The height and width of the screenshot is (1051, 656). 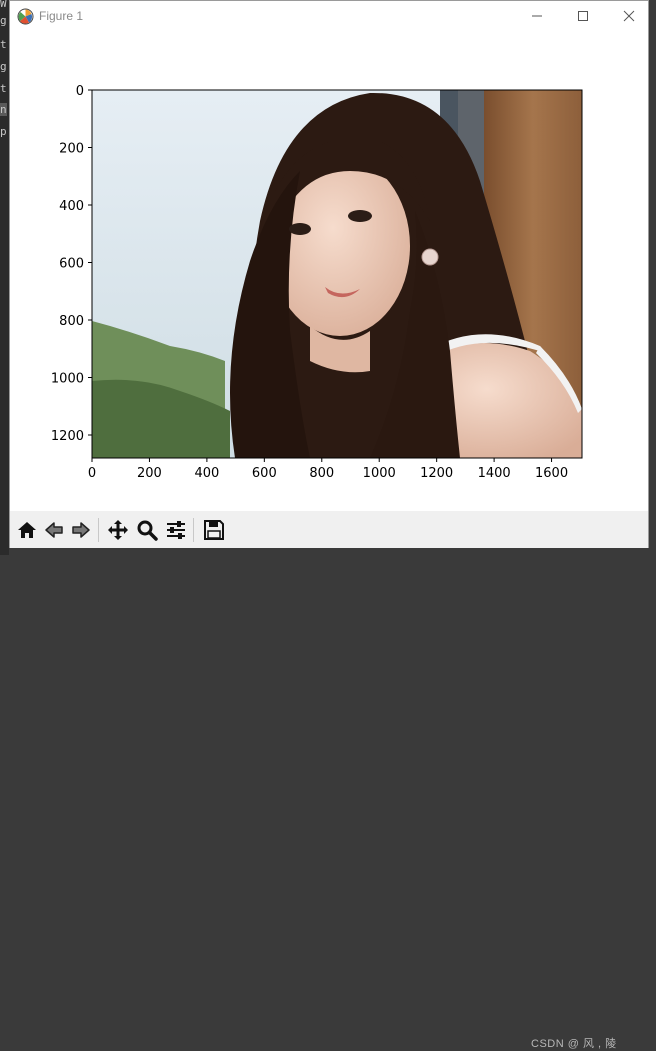 What do you see at coordinates (3, 131) in the screenshot?
I see `strip-char: p` at bounding box center [3, 131].